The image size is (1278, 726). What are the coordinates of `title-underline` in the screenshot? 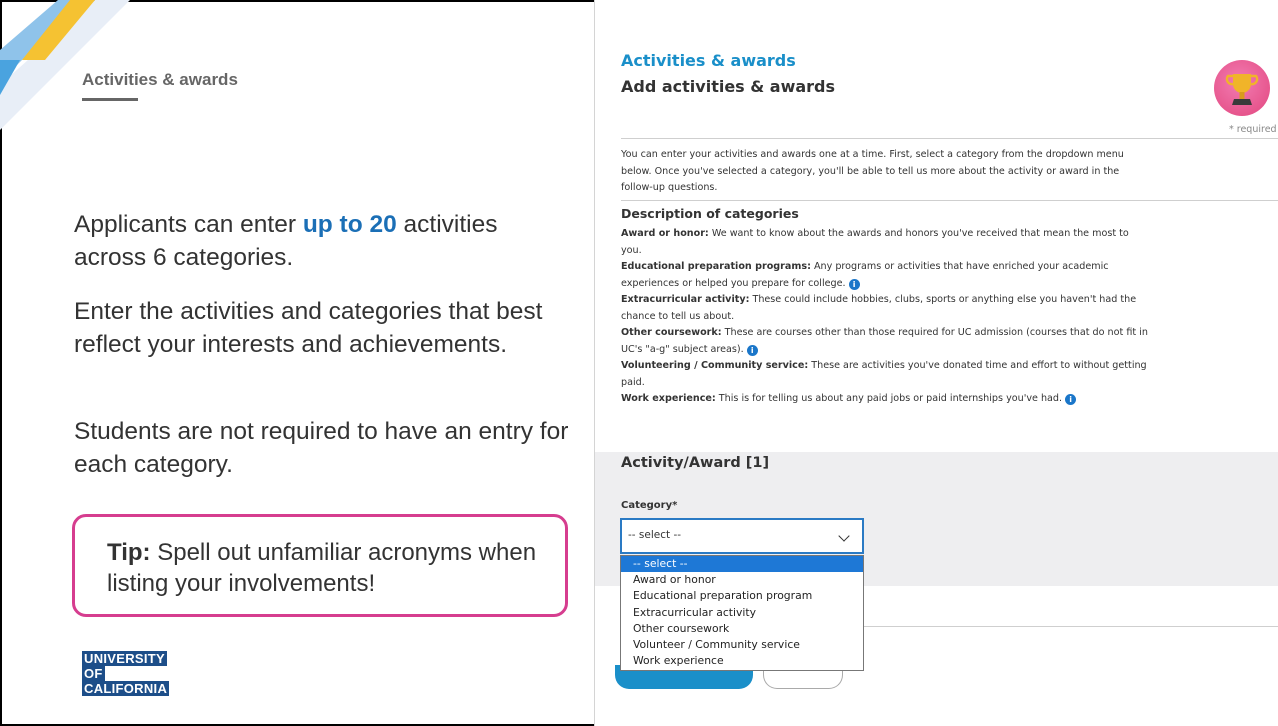 It's located at (110, 99).